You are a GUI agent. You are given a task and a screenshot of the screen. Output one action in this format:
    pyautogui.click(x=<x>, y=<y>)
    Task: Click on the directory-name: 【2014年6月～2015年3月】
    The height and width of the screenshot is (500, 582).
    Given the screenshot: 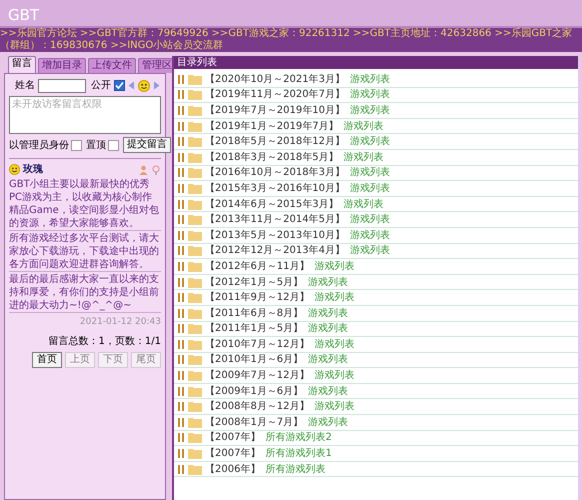 What is the action you would take?
    pyautogui.click(x=272, y=205)
    